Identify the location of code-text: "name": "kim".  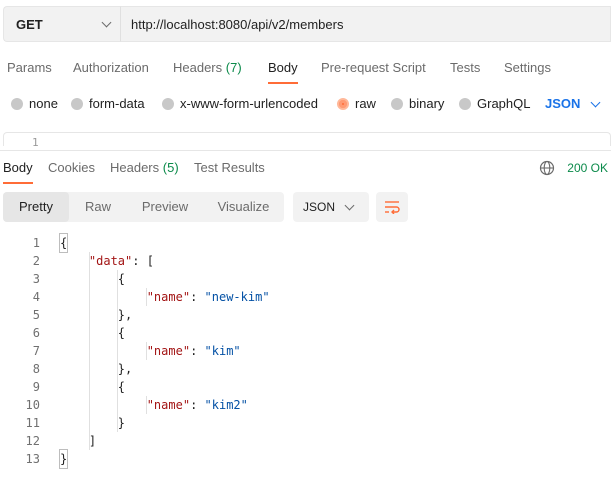
(193, 351).